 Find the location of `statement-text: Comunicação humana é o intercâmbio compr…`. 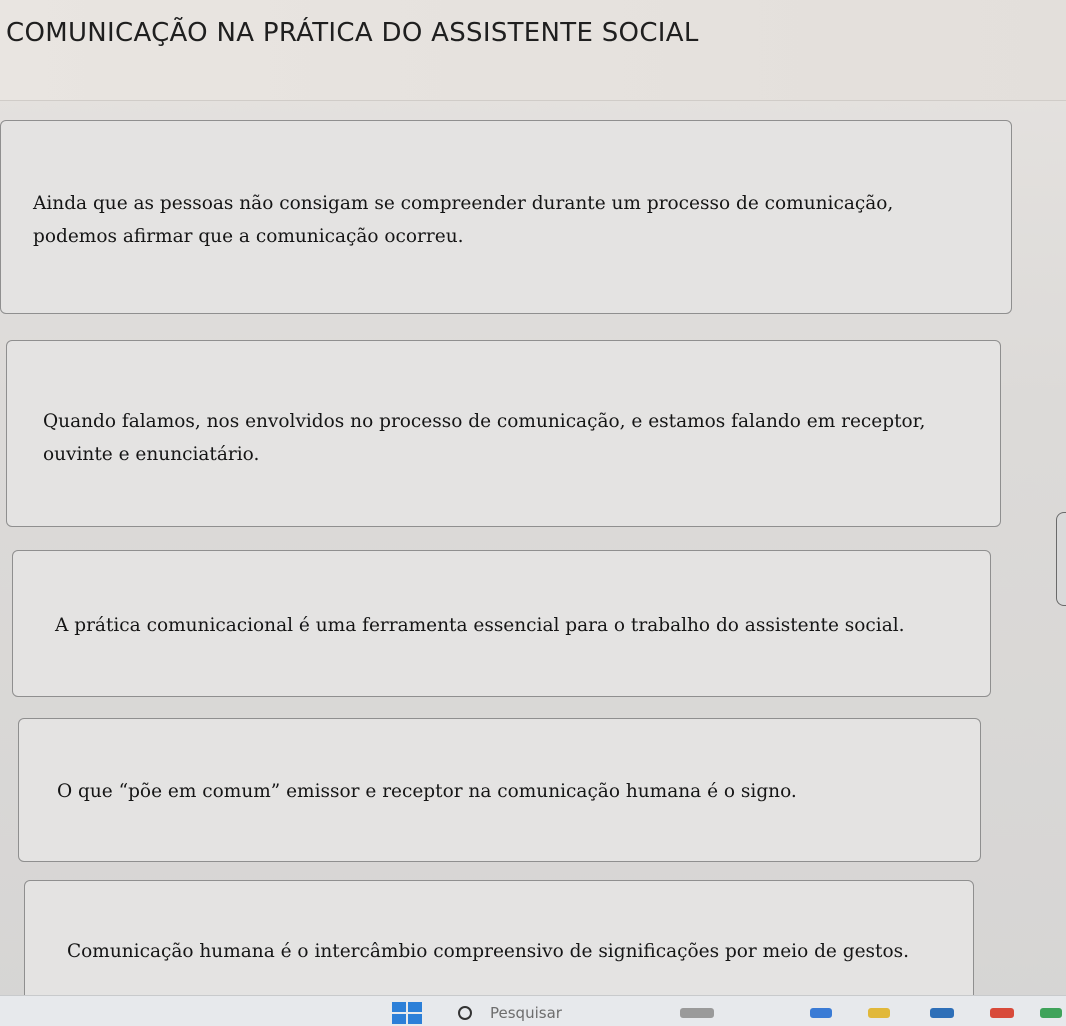

statement-text: Comunicação humana é o intercâmbio compr… is located at coordinates (488, 951).